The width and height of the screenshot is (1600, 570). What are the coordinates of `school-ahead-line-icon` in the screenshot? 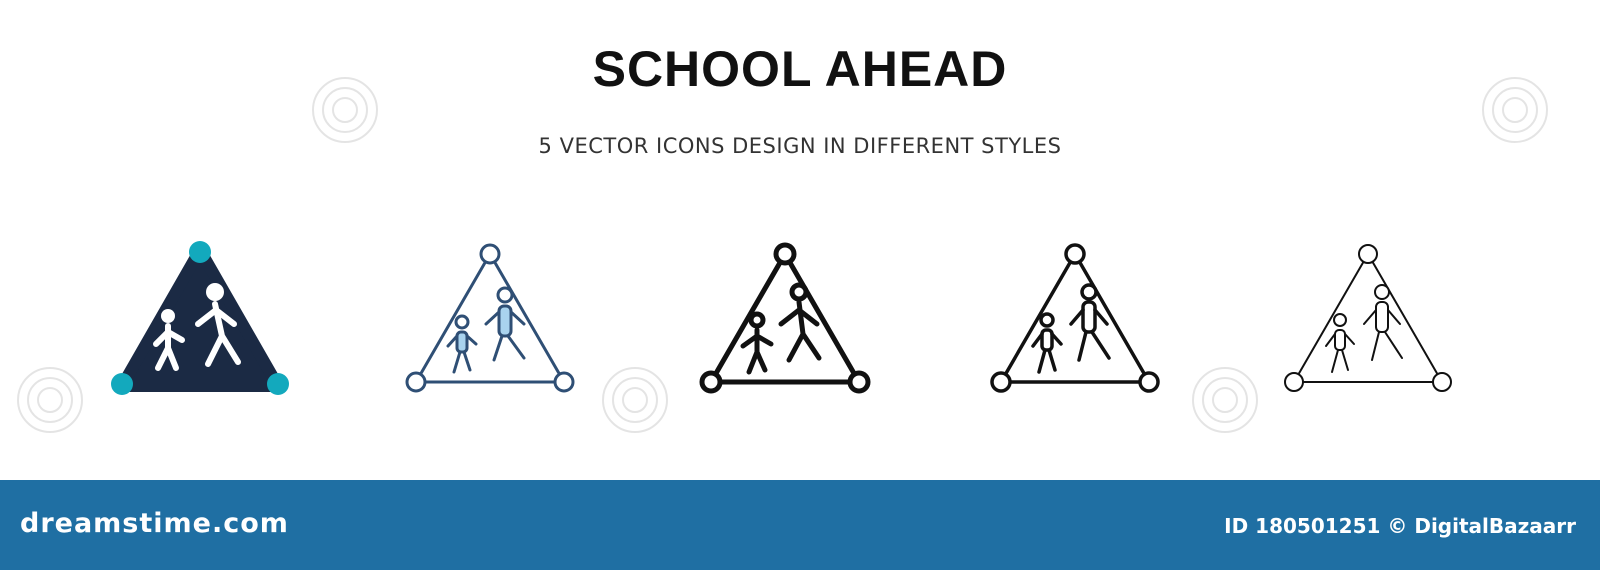 It's located at (1075, 318).